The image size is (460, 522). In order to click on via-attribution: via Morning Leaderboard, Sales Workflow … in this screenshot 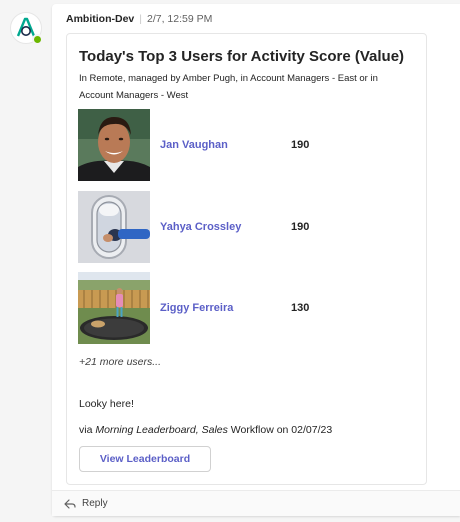, I will do `click(205, 430)`.